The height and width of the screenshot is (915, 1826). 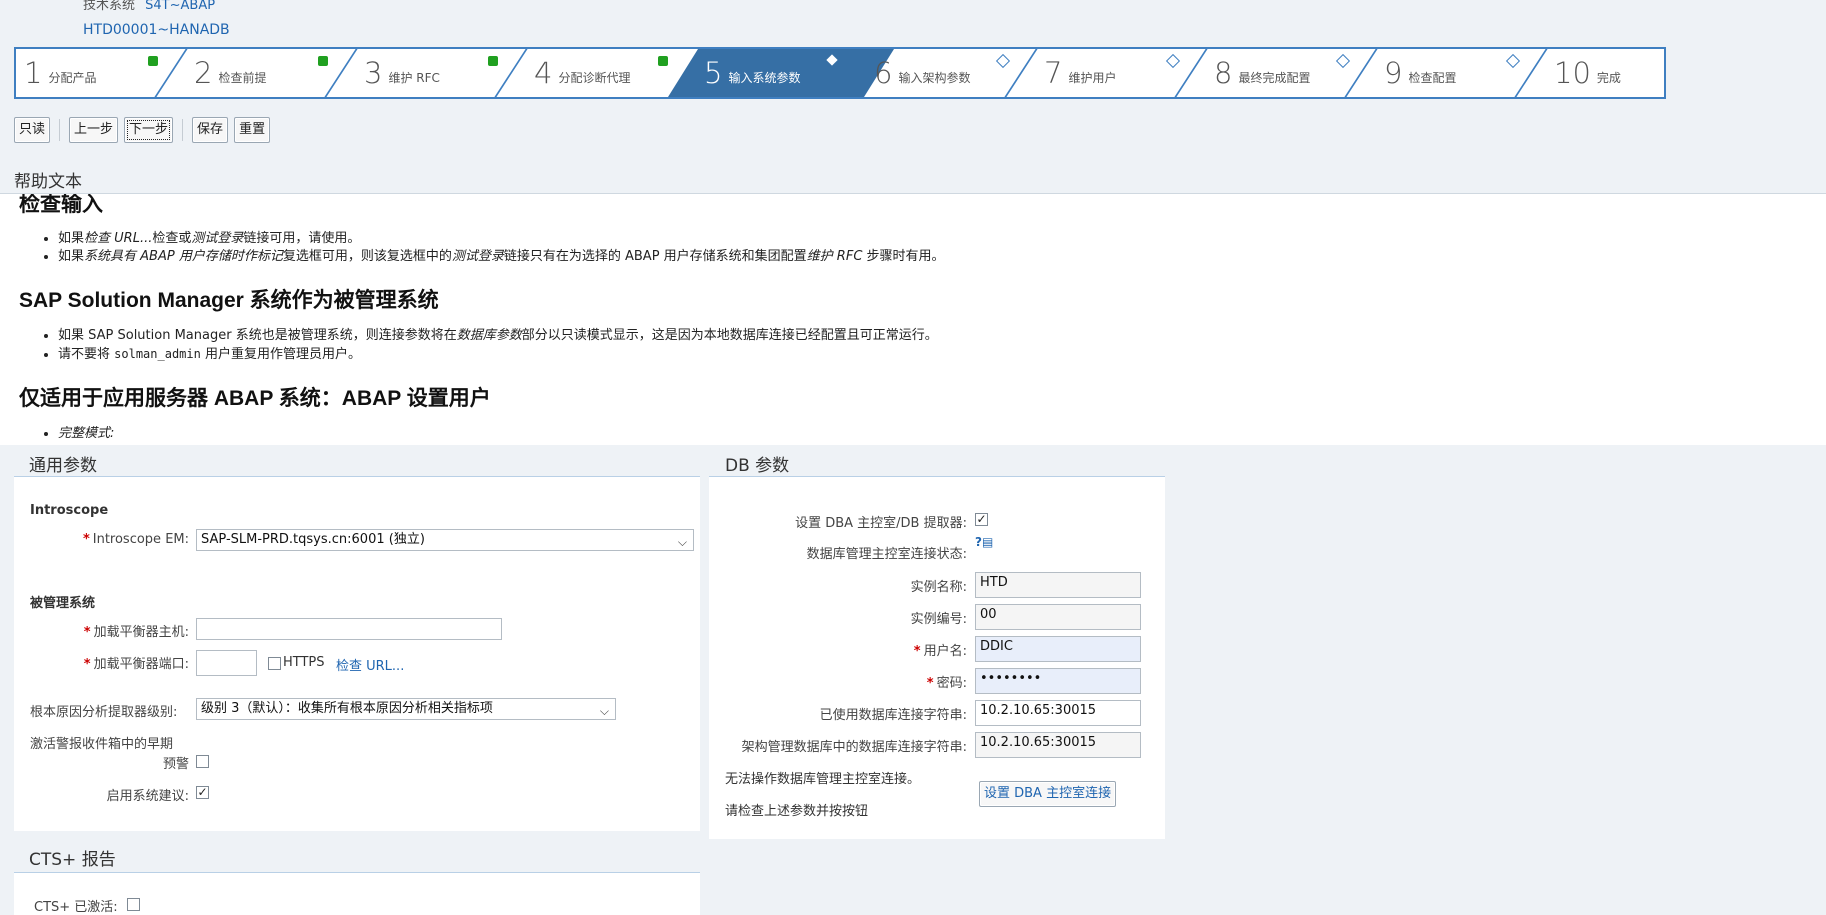 What do you see at coordinates (854, 747) in the screenshot?
I see `lmdb-conn-string-label: 架构管理数据库中的数据库连接字符串:` at bounding box center [854, 747].